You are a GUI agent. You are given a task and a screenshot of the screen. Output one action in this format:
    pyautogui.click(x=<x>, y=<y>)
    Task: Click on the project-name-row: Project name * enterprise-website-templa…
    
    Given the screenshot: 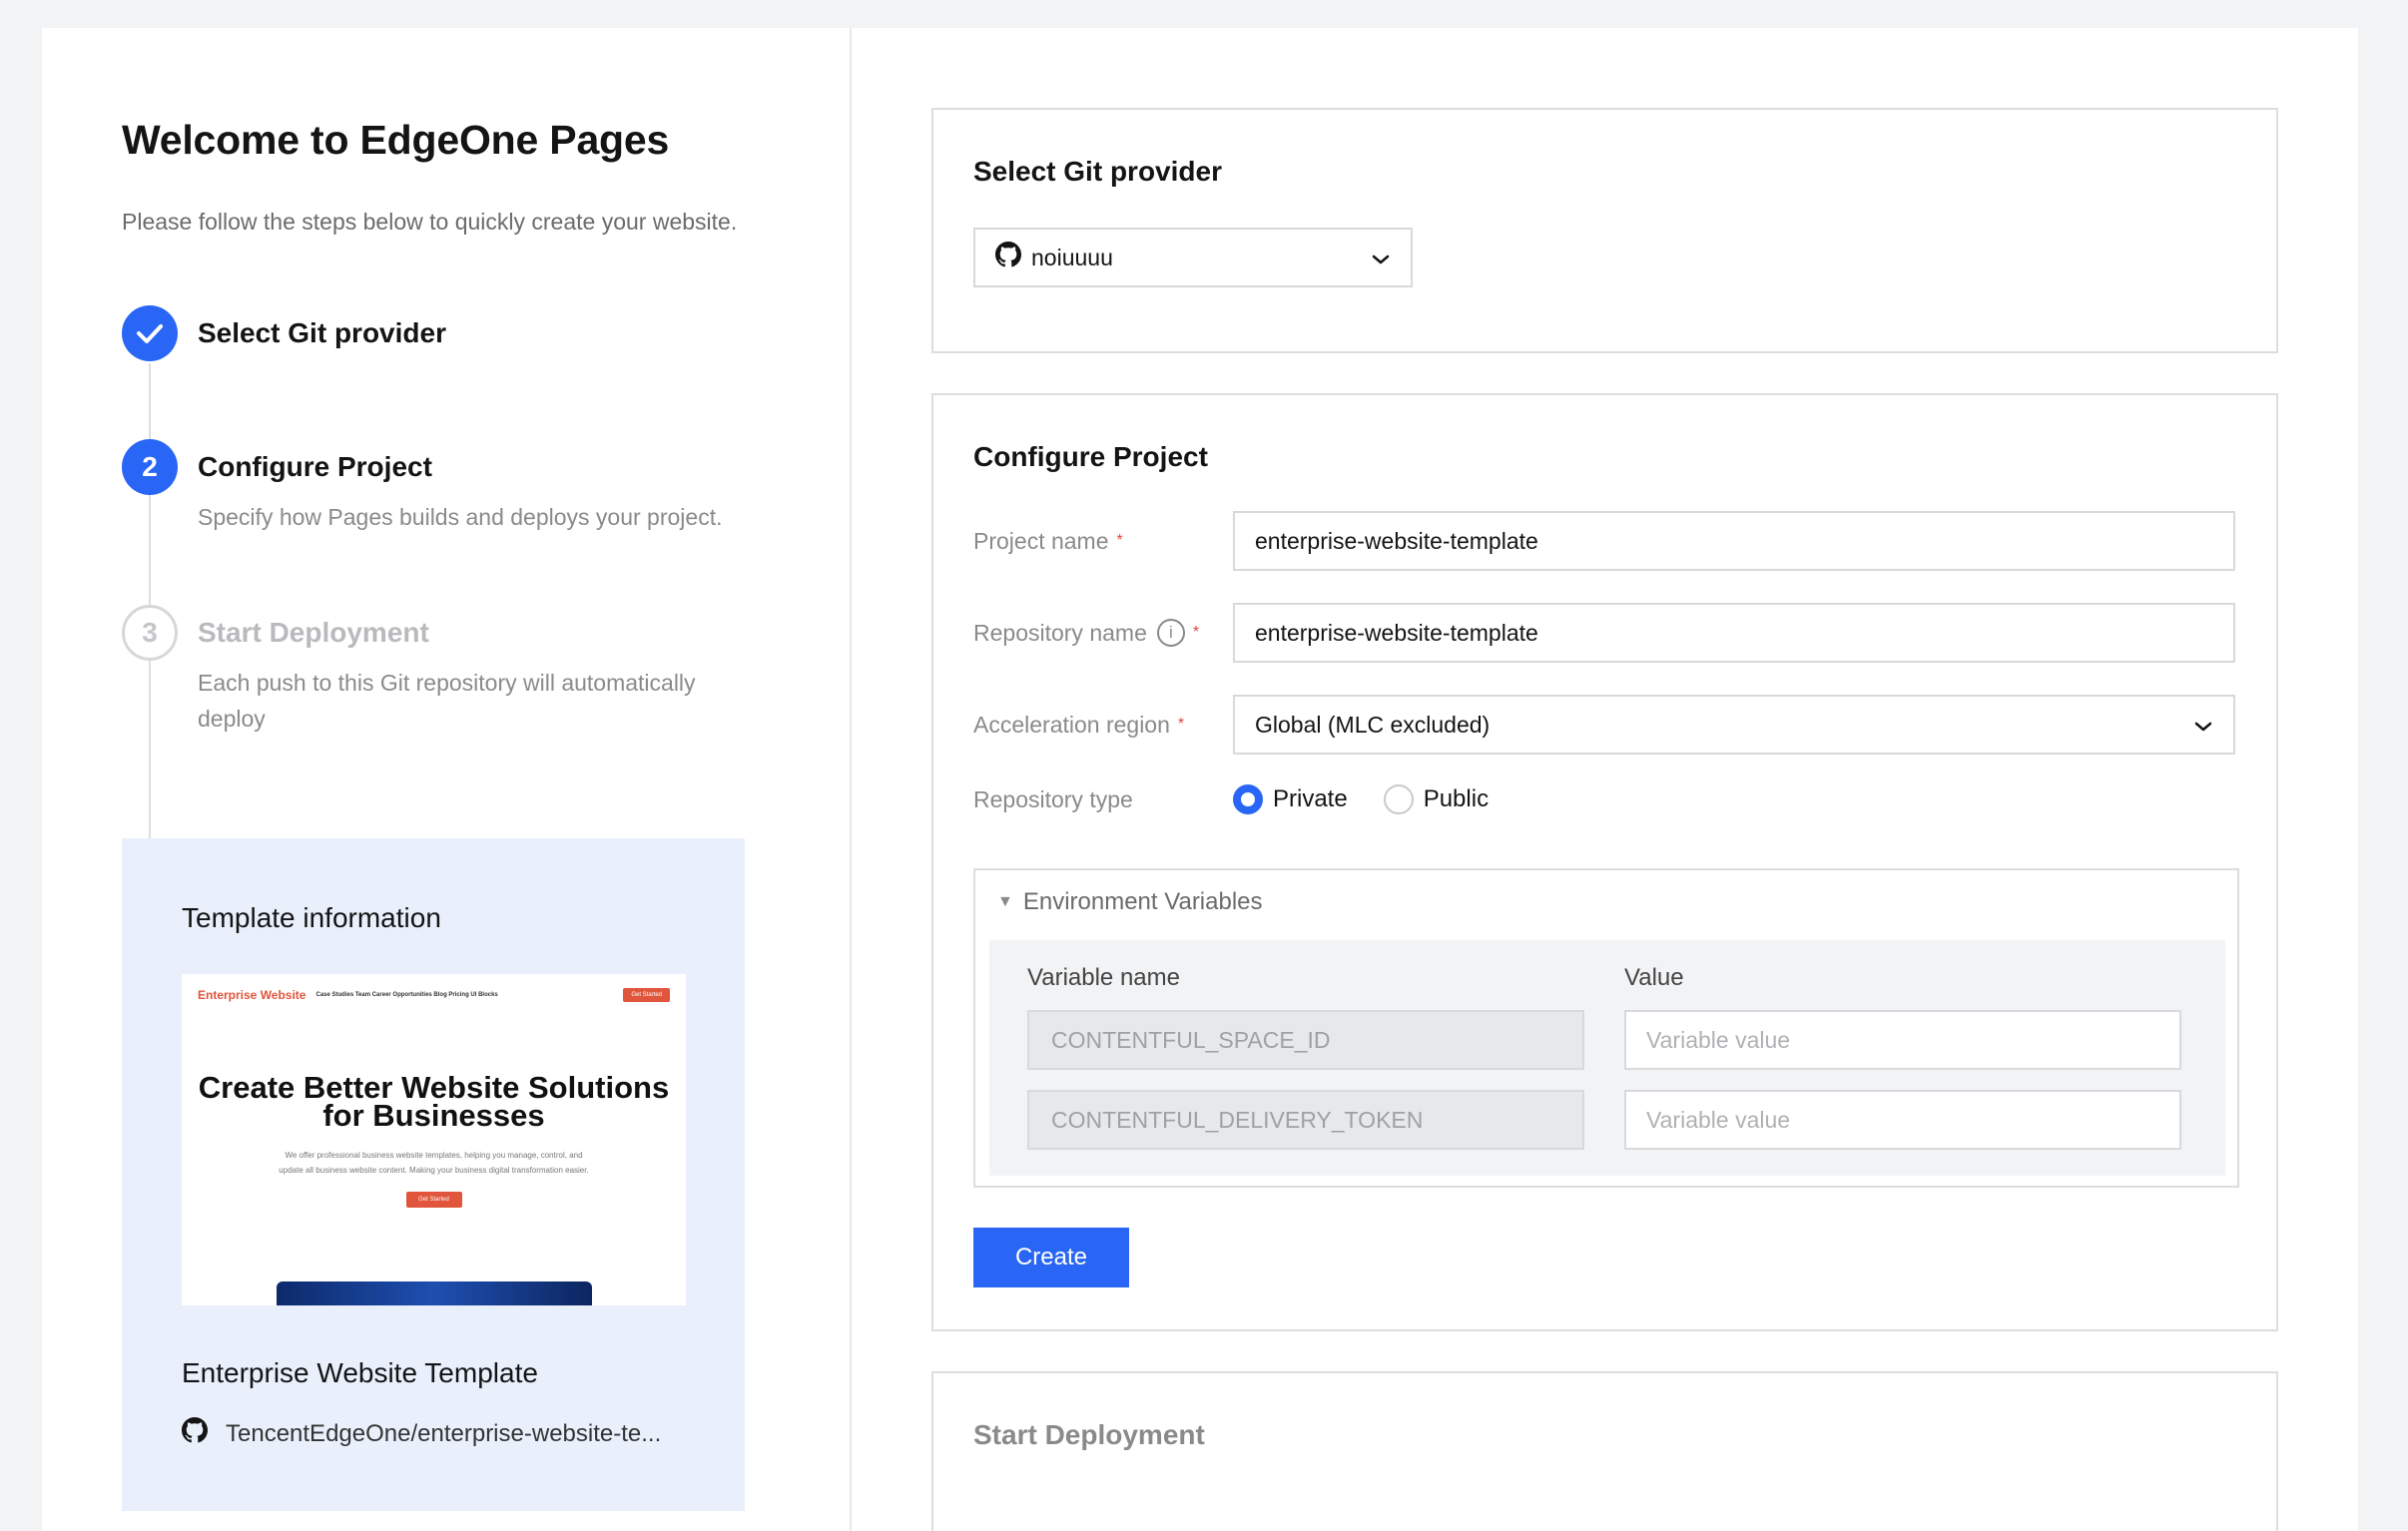 What is the action you would take?
    pyautogui.click(x=1605, y=541)
    